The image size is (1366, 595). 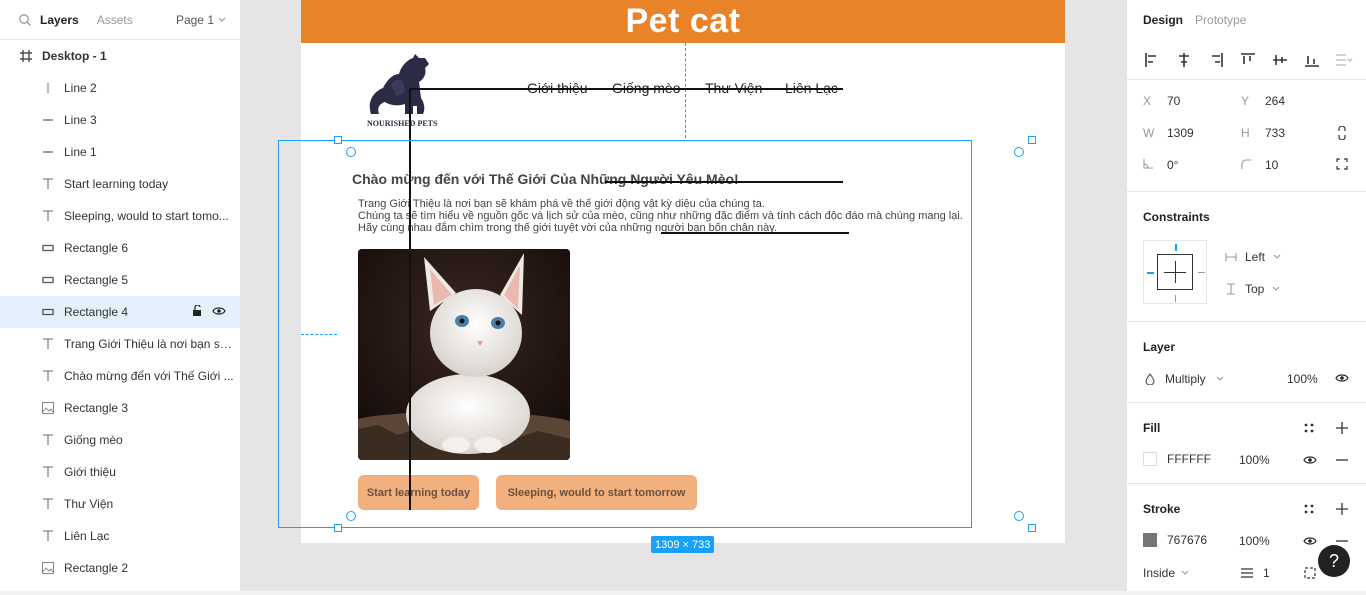 I want to click on layer-item: Liên Lạc, so click(x=120, y=536).